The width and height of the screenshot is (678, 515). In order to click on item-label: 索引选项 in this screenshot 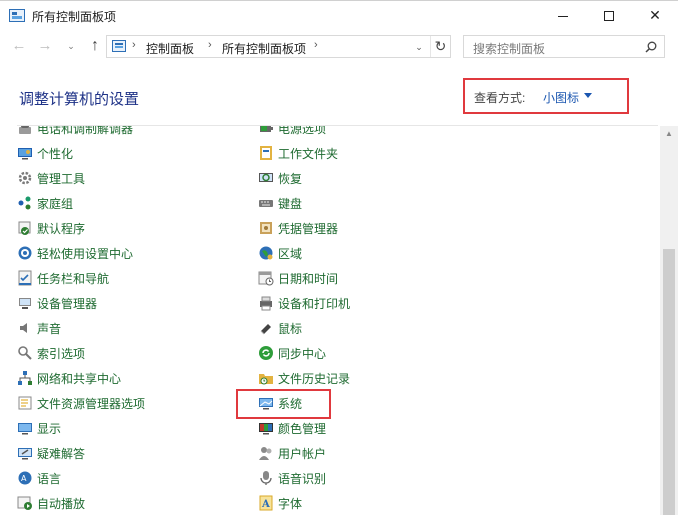, I will do `click(61, 354)`.